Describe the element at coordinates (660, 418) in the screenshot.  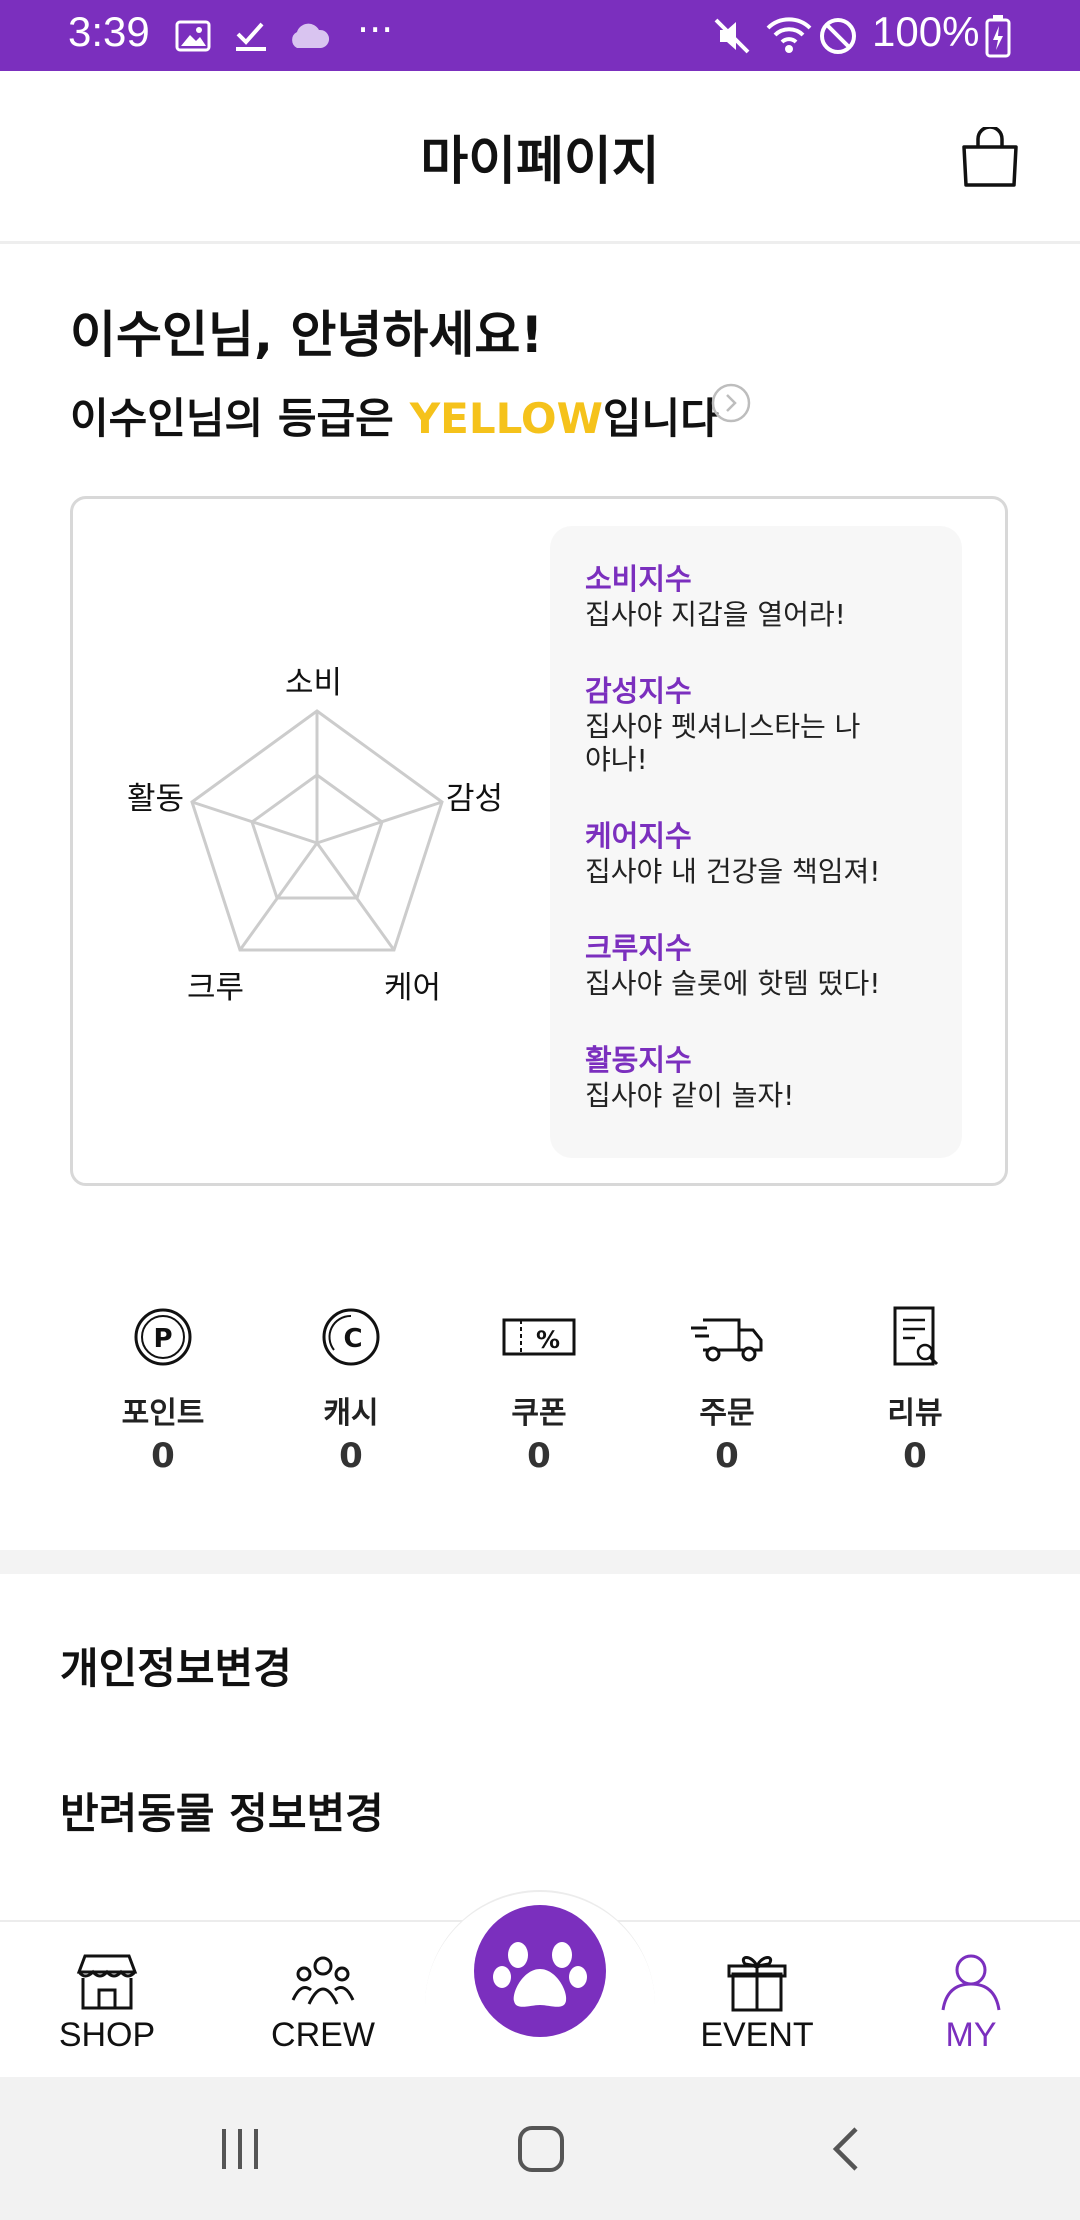
I see `grade-suffix: 입니다` at that location.